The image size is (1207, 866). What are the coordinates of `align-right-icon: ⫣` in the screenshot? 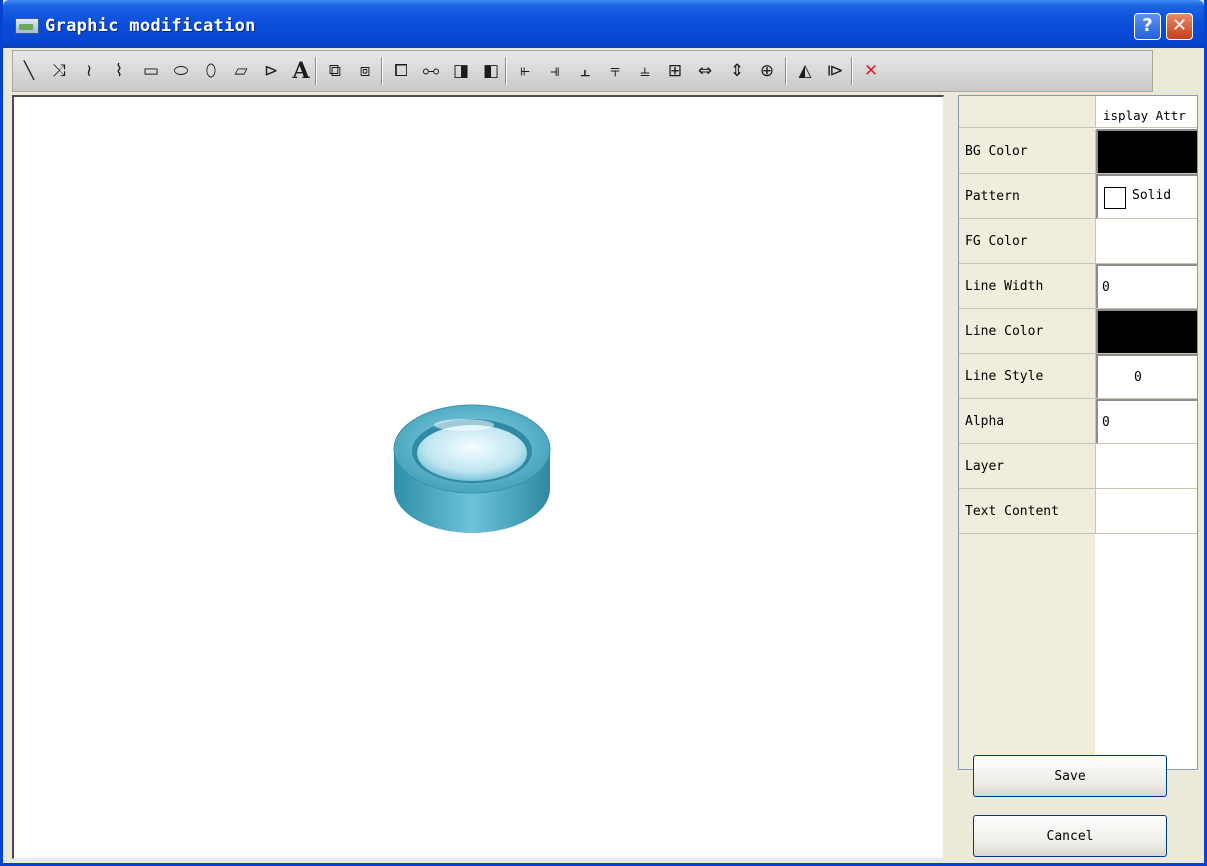 It's located at (555, 71).